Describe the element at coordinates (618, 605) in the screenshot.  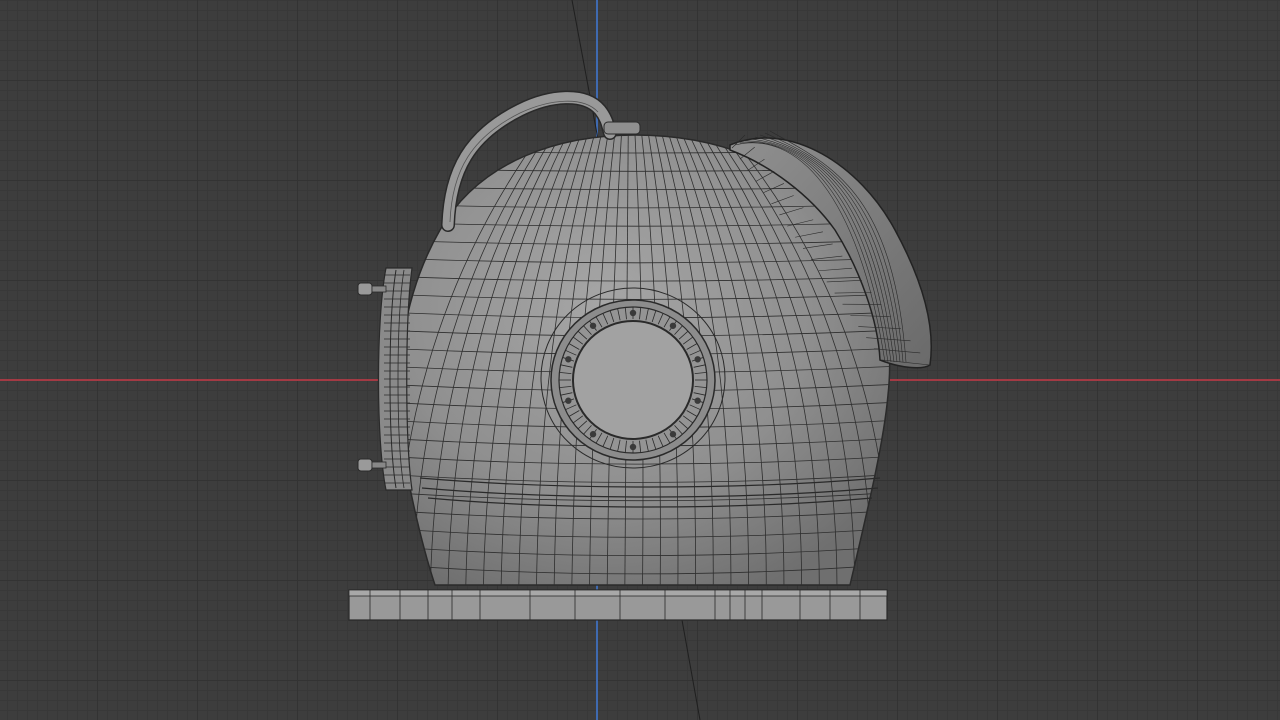
I see `base-plate` at that location.